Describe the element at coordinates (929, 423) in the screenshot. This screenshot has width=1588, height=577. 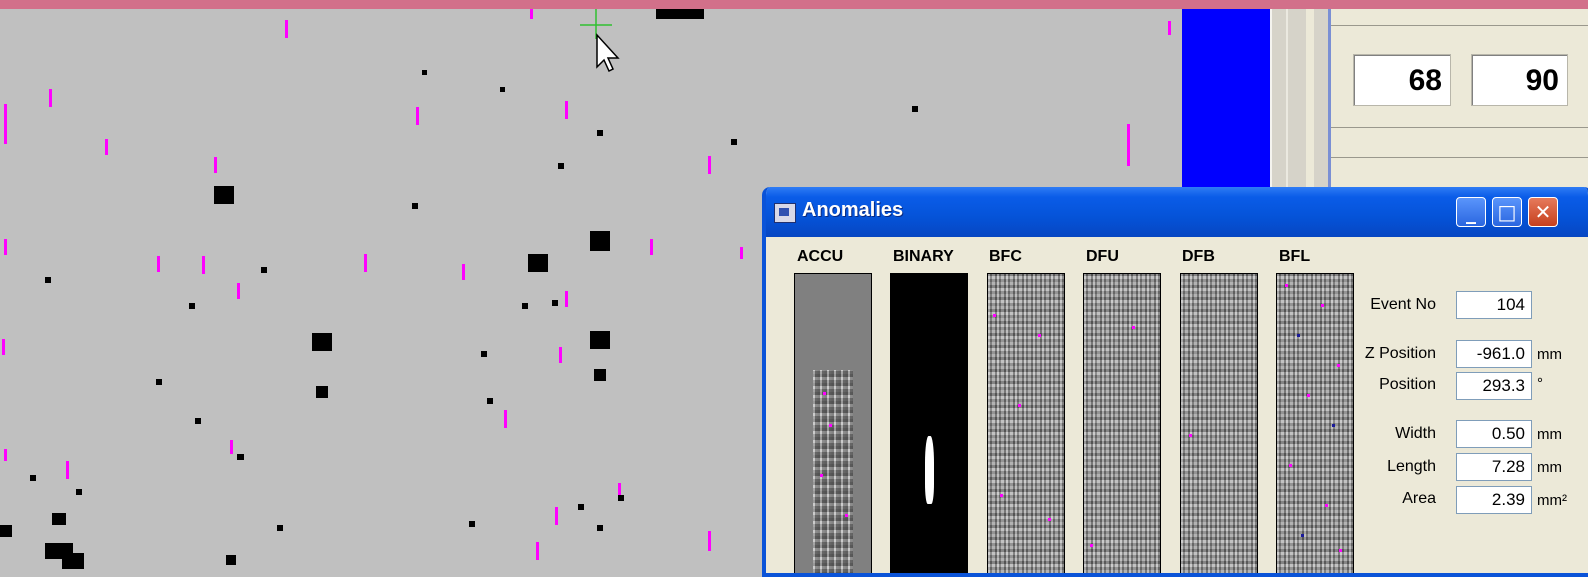
I see `channel-image-binary` at that location.